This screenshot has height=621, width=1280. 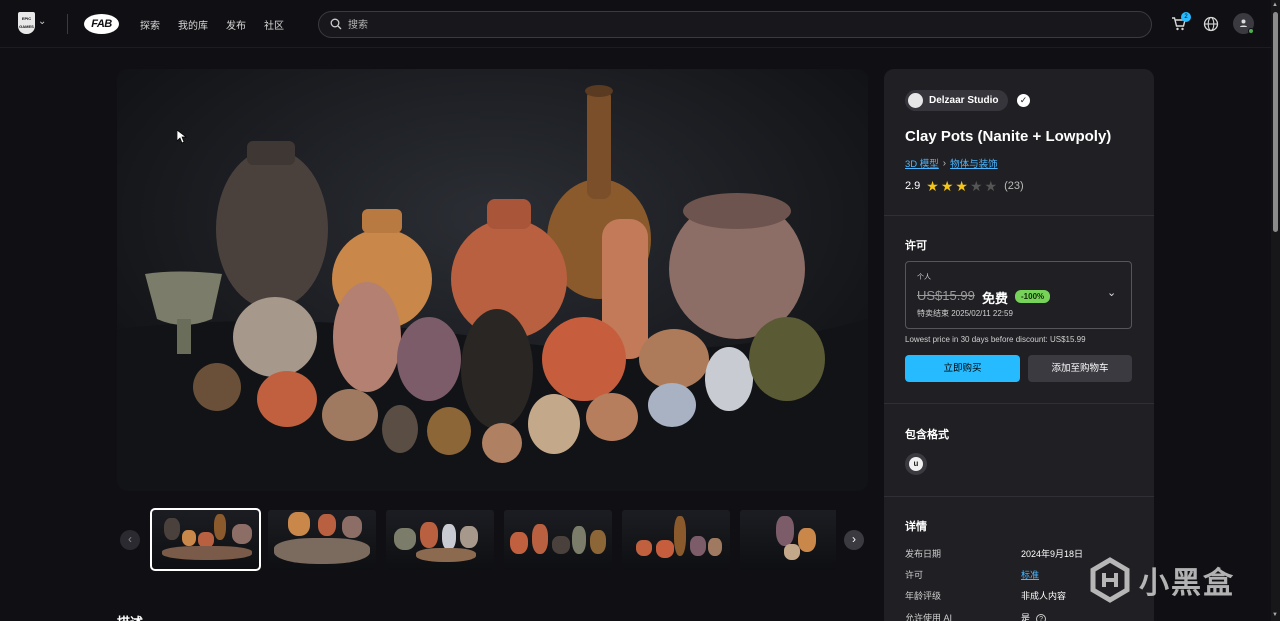 What do you see at coordinates (924, 277) in the screenshot?
I see `license-tier: 个人` at bounding box center [924, 277].